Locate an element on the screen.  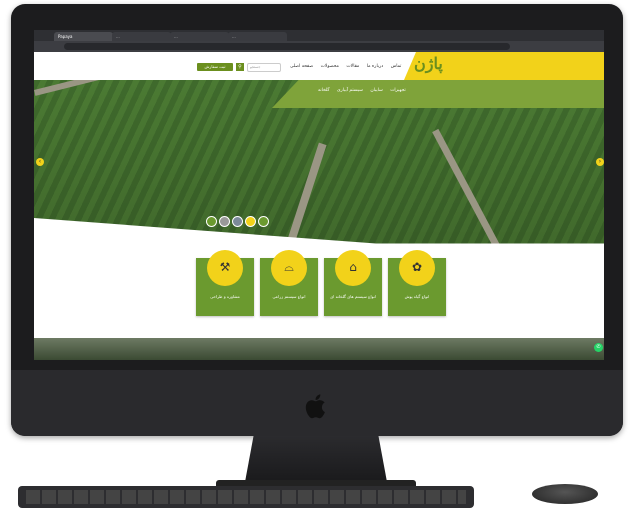
card-label: مشاوره و طراحی is located at coordinates (225, 296).